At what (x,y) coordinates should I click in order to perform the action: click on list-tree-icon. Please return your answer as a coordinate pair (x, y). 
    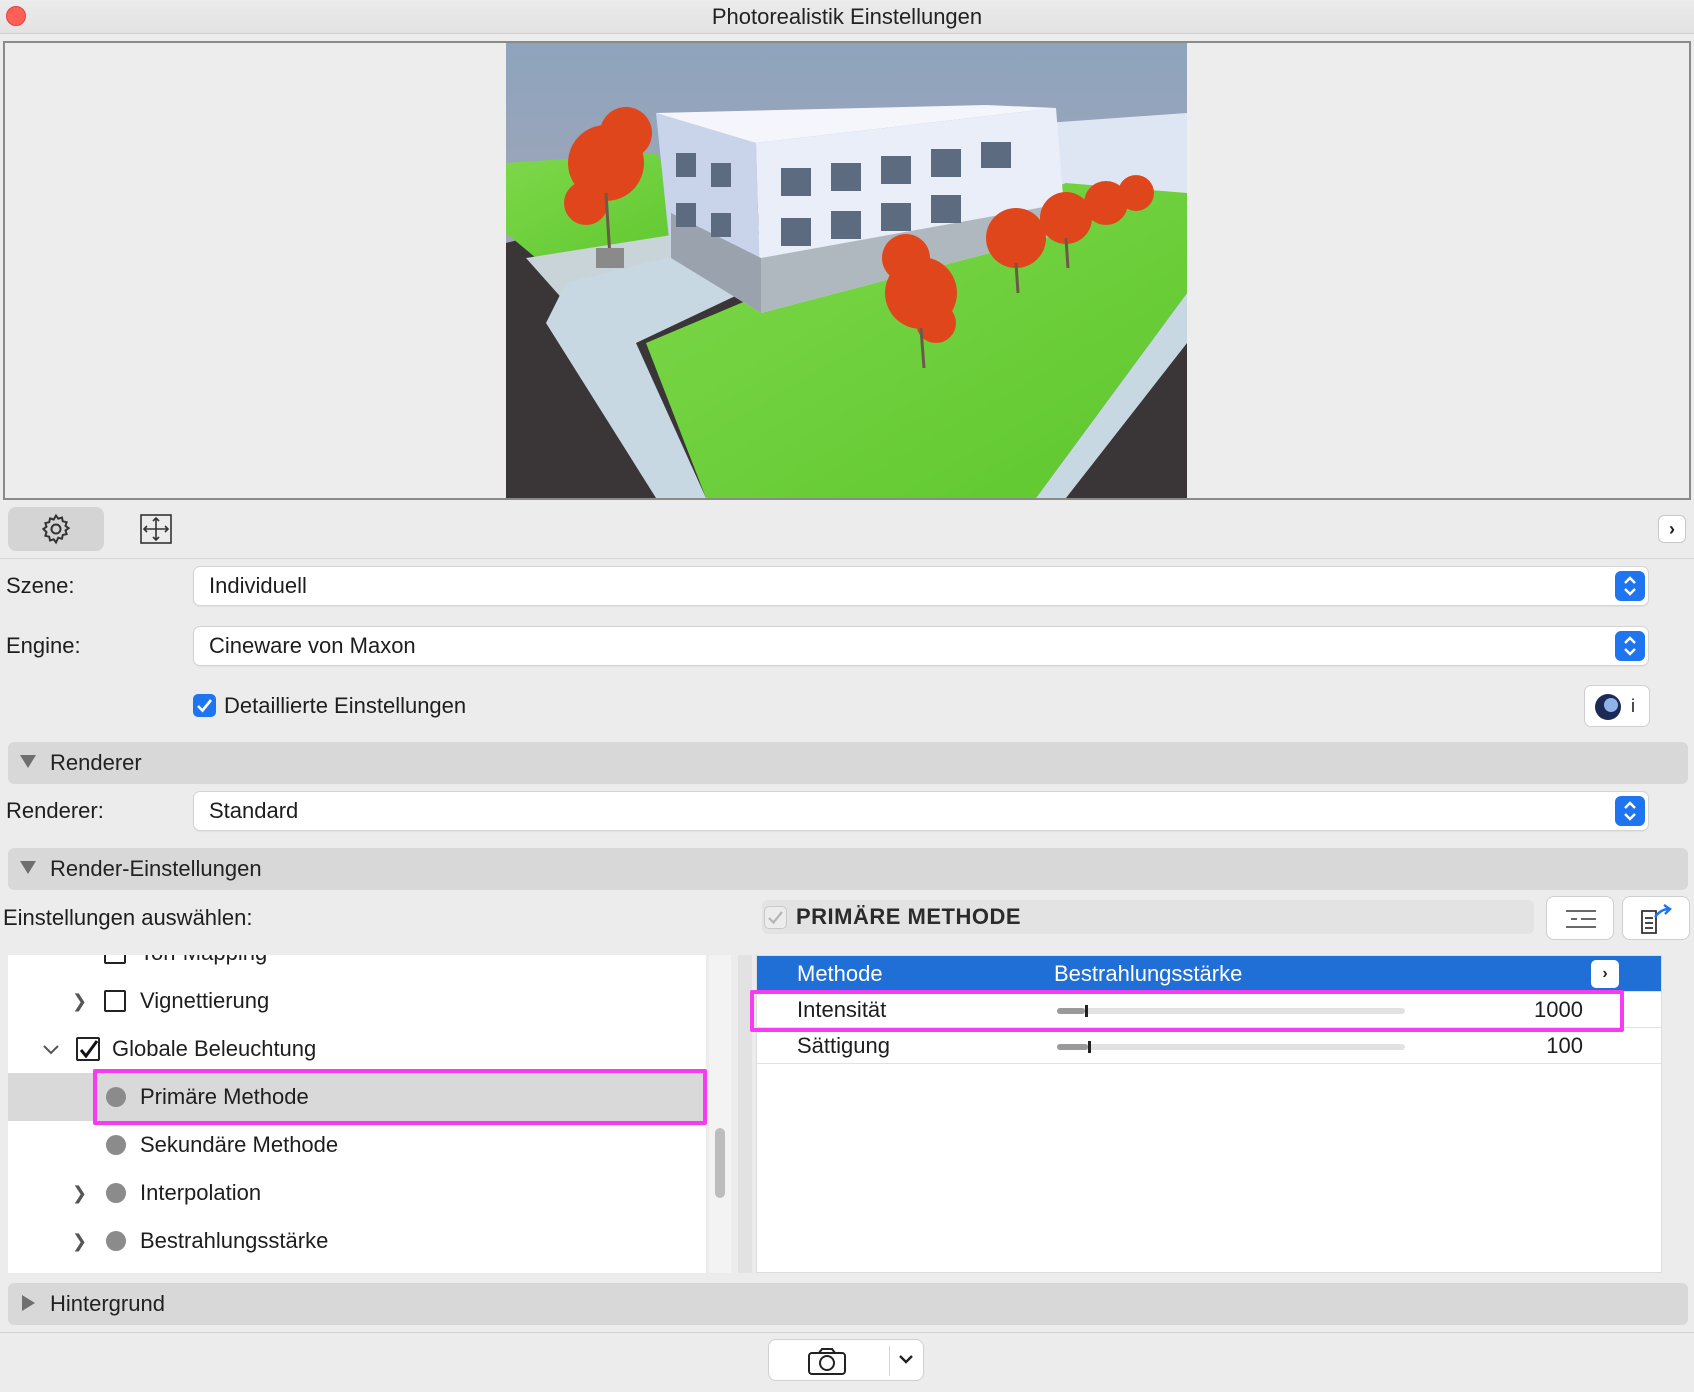
    Looking at the image, I should click on (1581, 919).